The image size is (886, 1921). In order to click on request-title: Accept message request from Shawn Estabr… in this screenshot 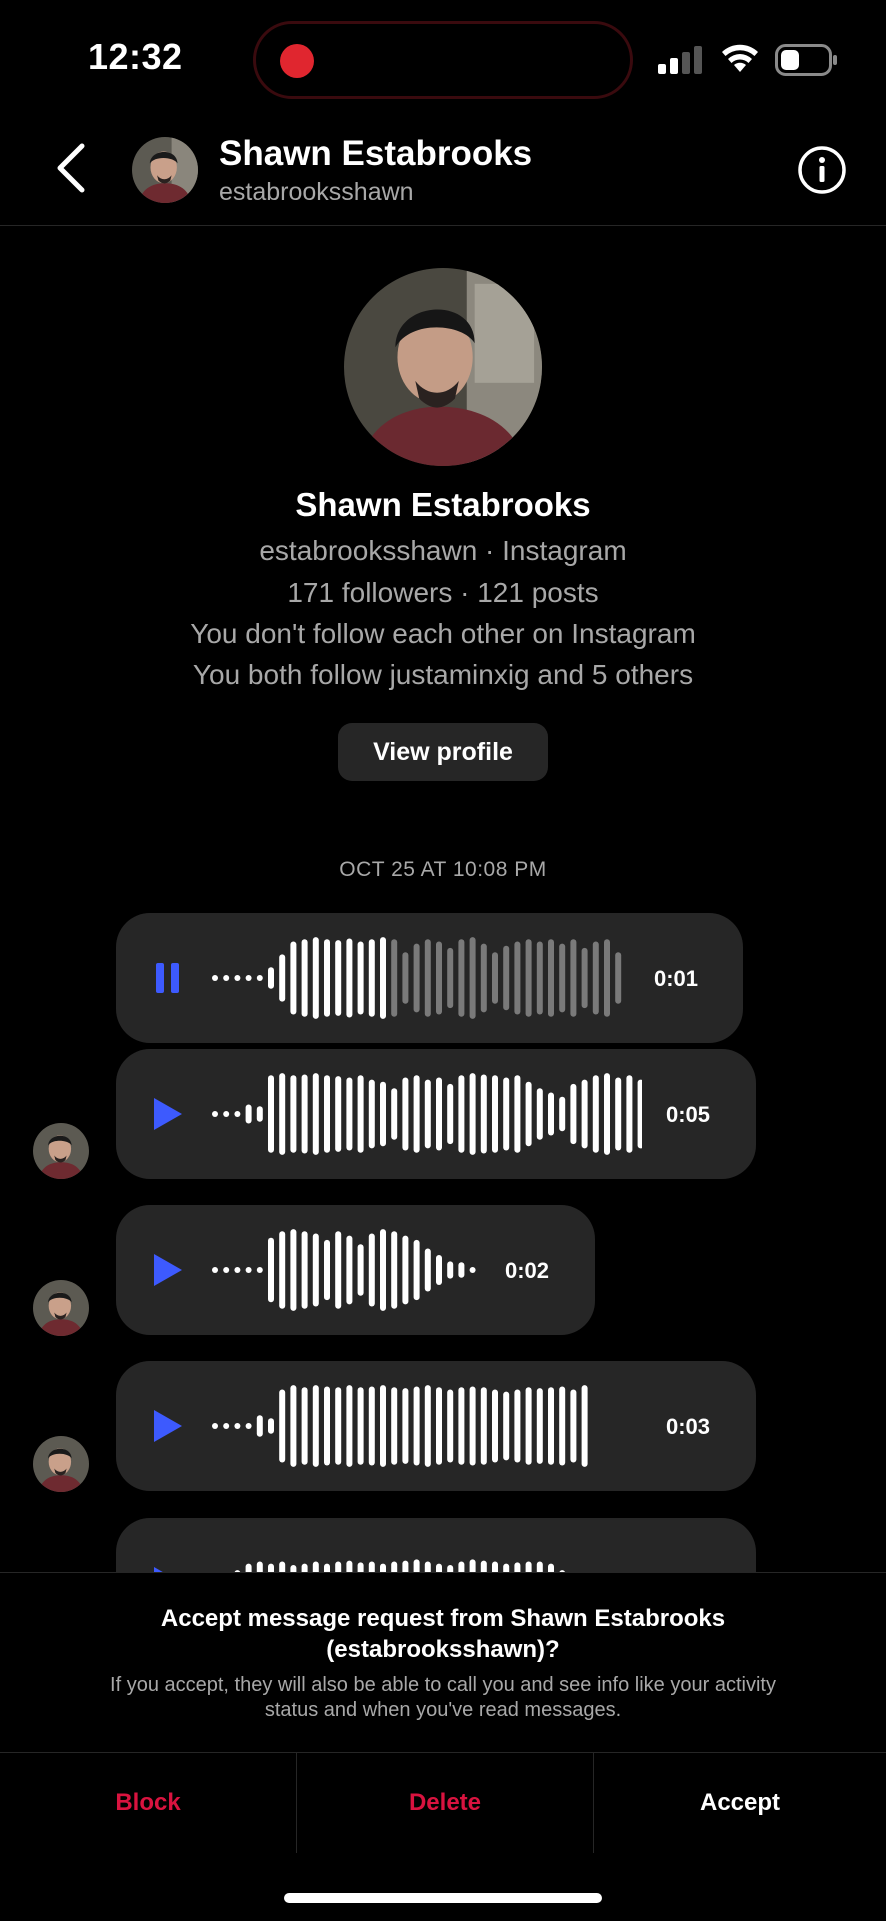, I will do `click(443, 1634)`.